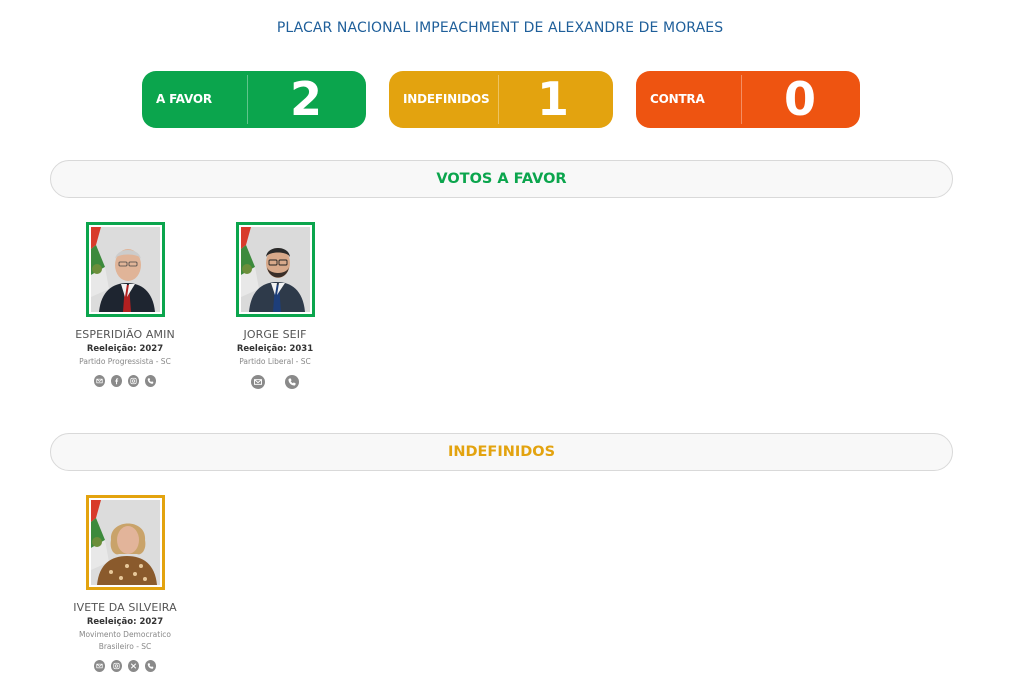  Describe the element at coordinates (125, 334) in the screenshot. I see `senator-name: ESPERIDIÃO AMIN` at that location.